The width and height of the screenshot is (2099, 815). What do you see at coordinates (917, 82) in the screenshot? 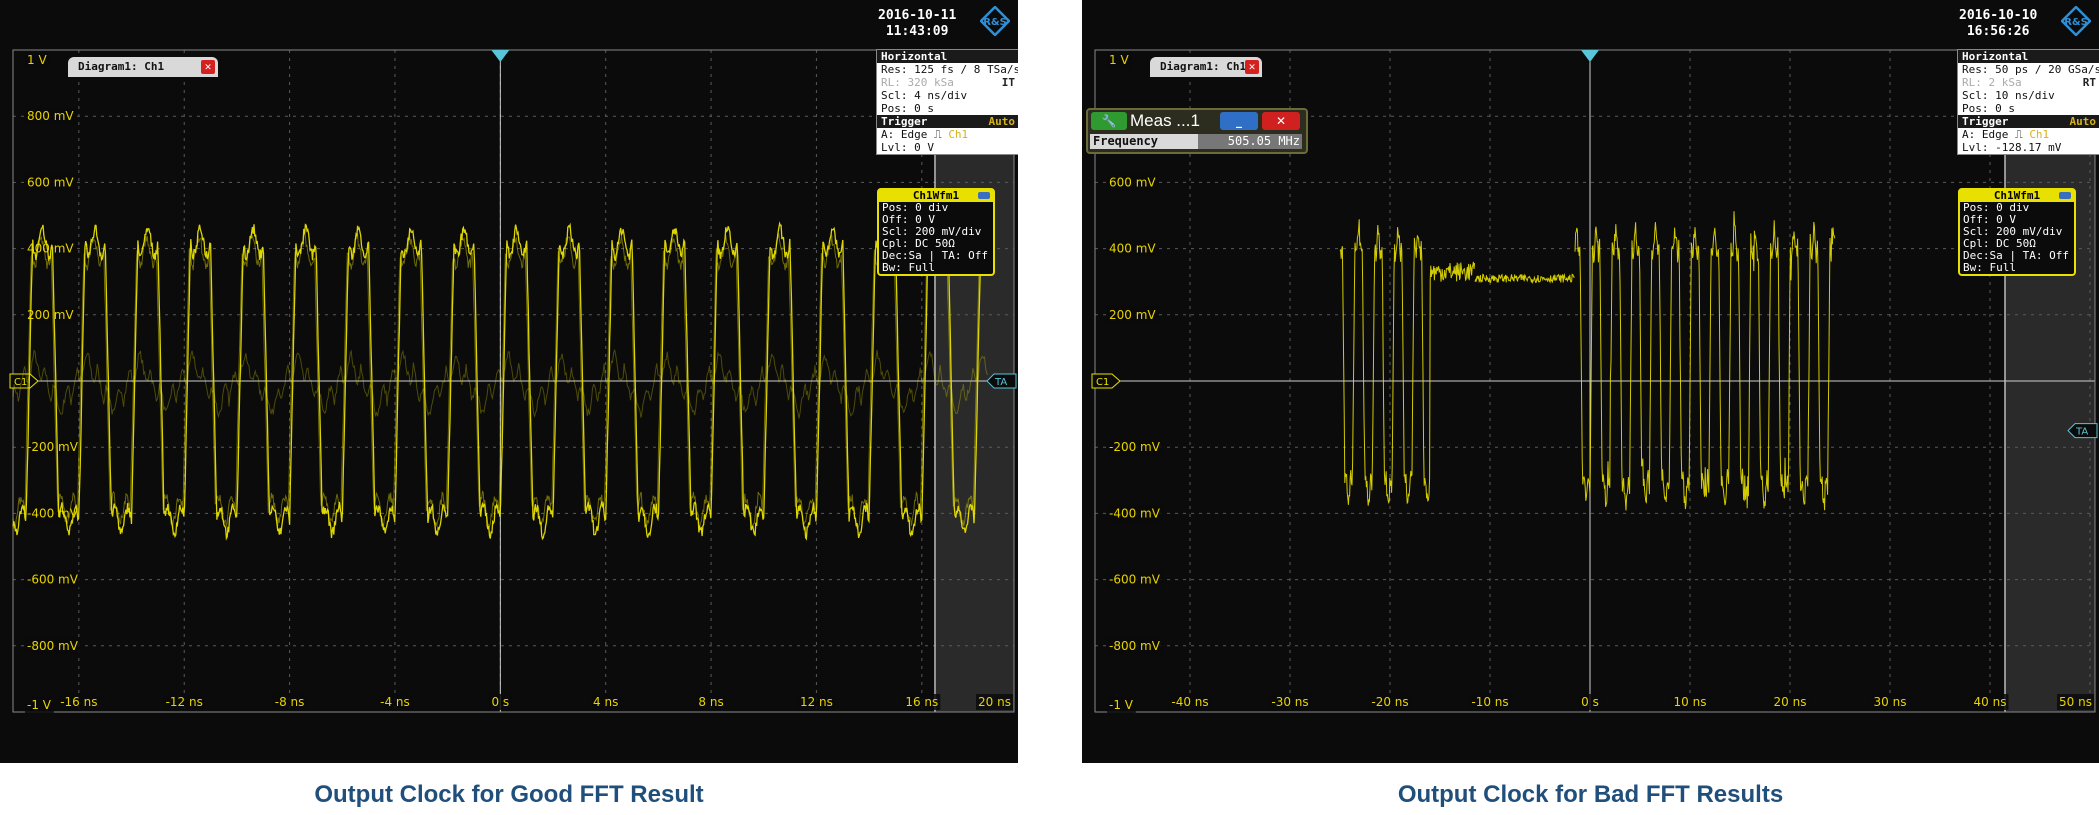
I see `horizontal-rl-value: RL: 320 kSa` at bounding box center [917, 82].